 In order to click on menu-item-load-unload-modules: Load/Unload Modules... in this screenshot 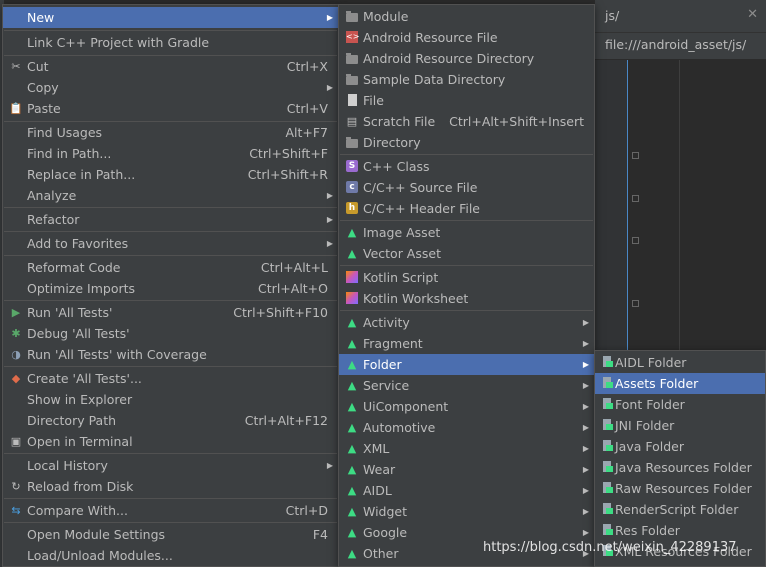, I will do `click(170, 555)`.